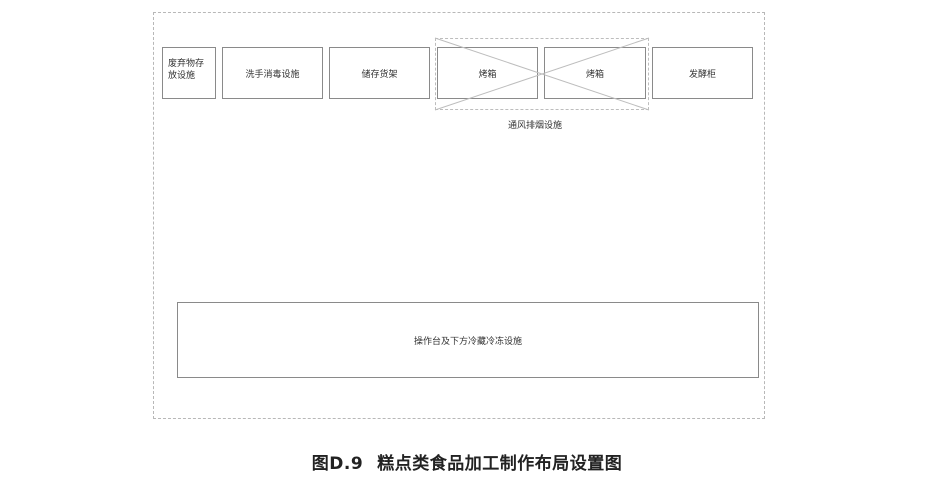 Image resolution: width=934 pixels, height=493 pixels. I want to click on proofer-label: 发酵柜, so click(702, 74).